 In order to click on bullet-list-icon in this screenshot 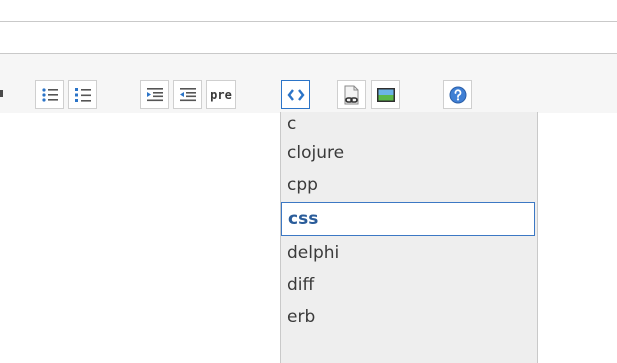, I will do `click(49, 94)`.